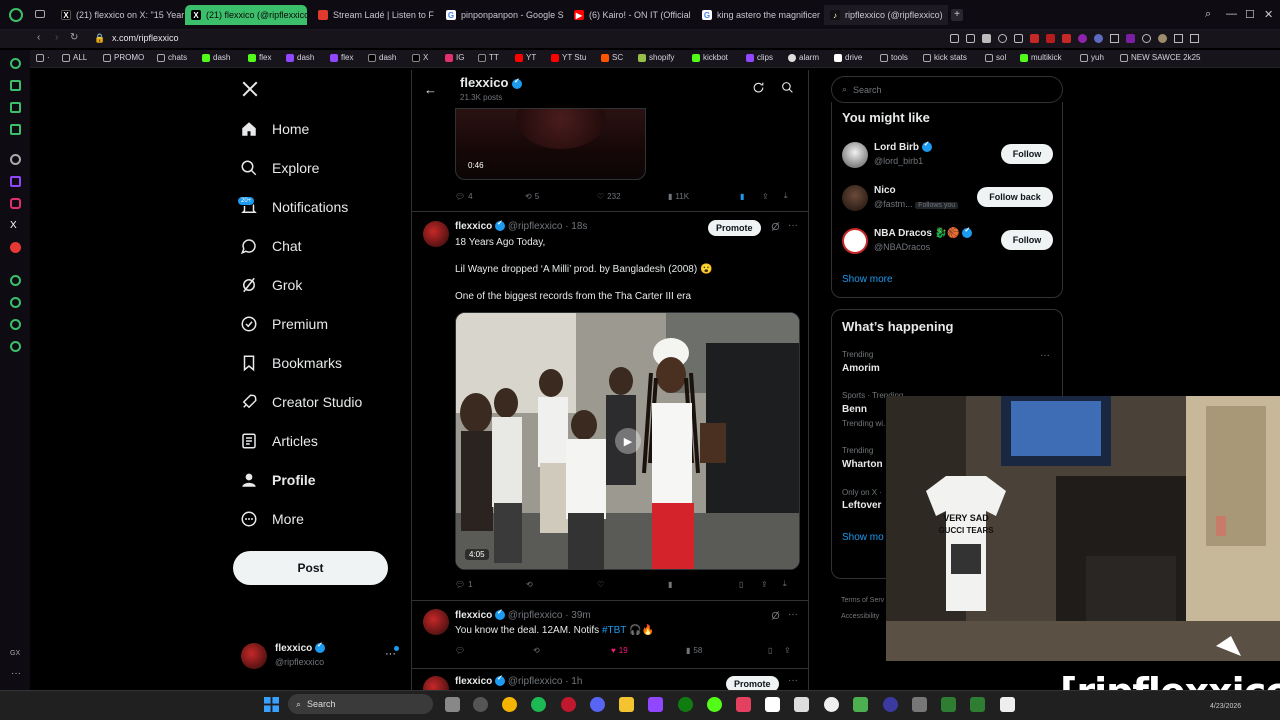 The width and height of the screenshot is (1280, 720). I want to click on suggestion-name: Nico, so click(885, 190).